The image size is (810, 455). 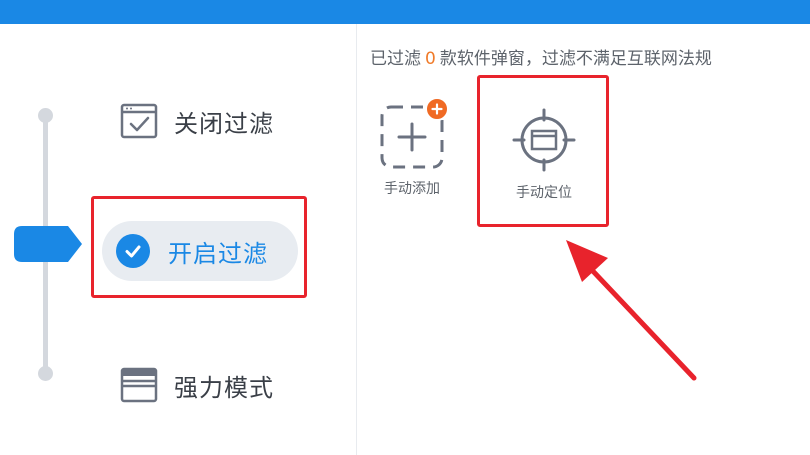 I want to click on slider-node-top, so click(x=45, y=115).